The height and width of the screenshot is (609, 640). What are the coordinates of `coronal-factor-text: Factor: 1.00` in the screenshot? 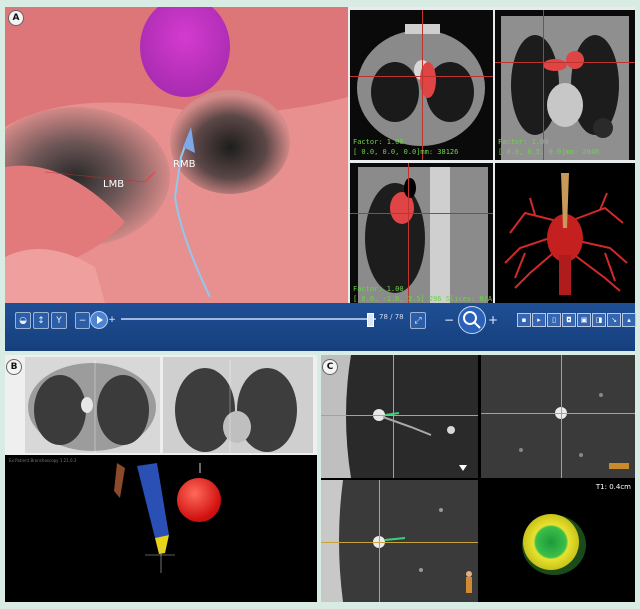 It's located at (523, 142).